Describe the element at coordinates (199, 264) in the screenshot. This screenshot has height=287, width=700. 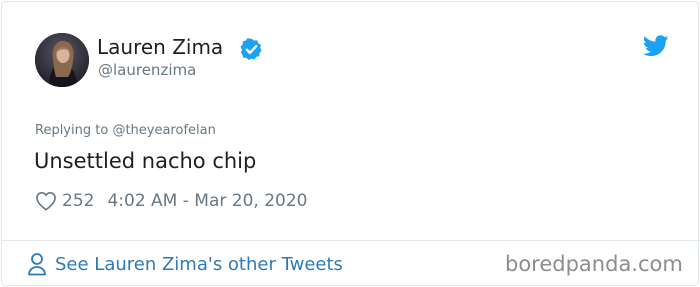
I see `see-other-tweets-label: See Lauren Zima's other Tweets` at that location.